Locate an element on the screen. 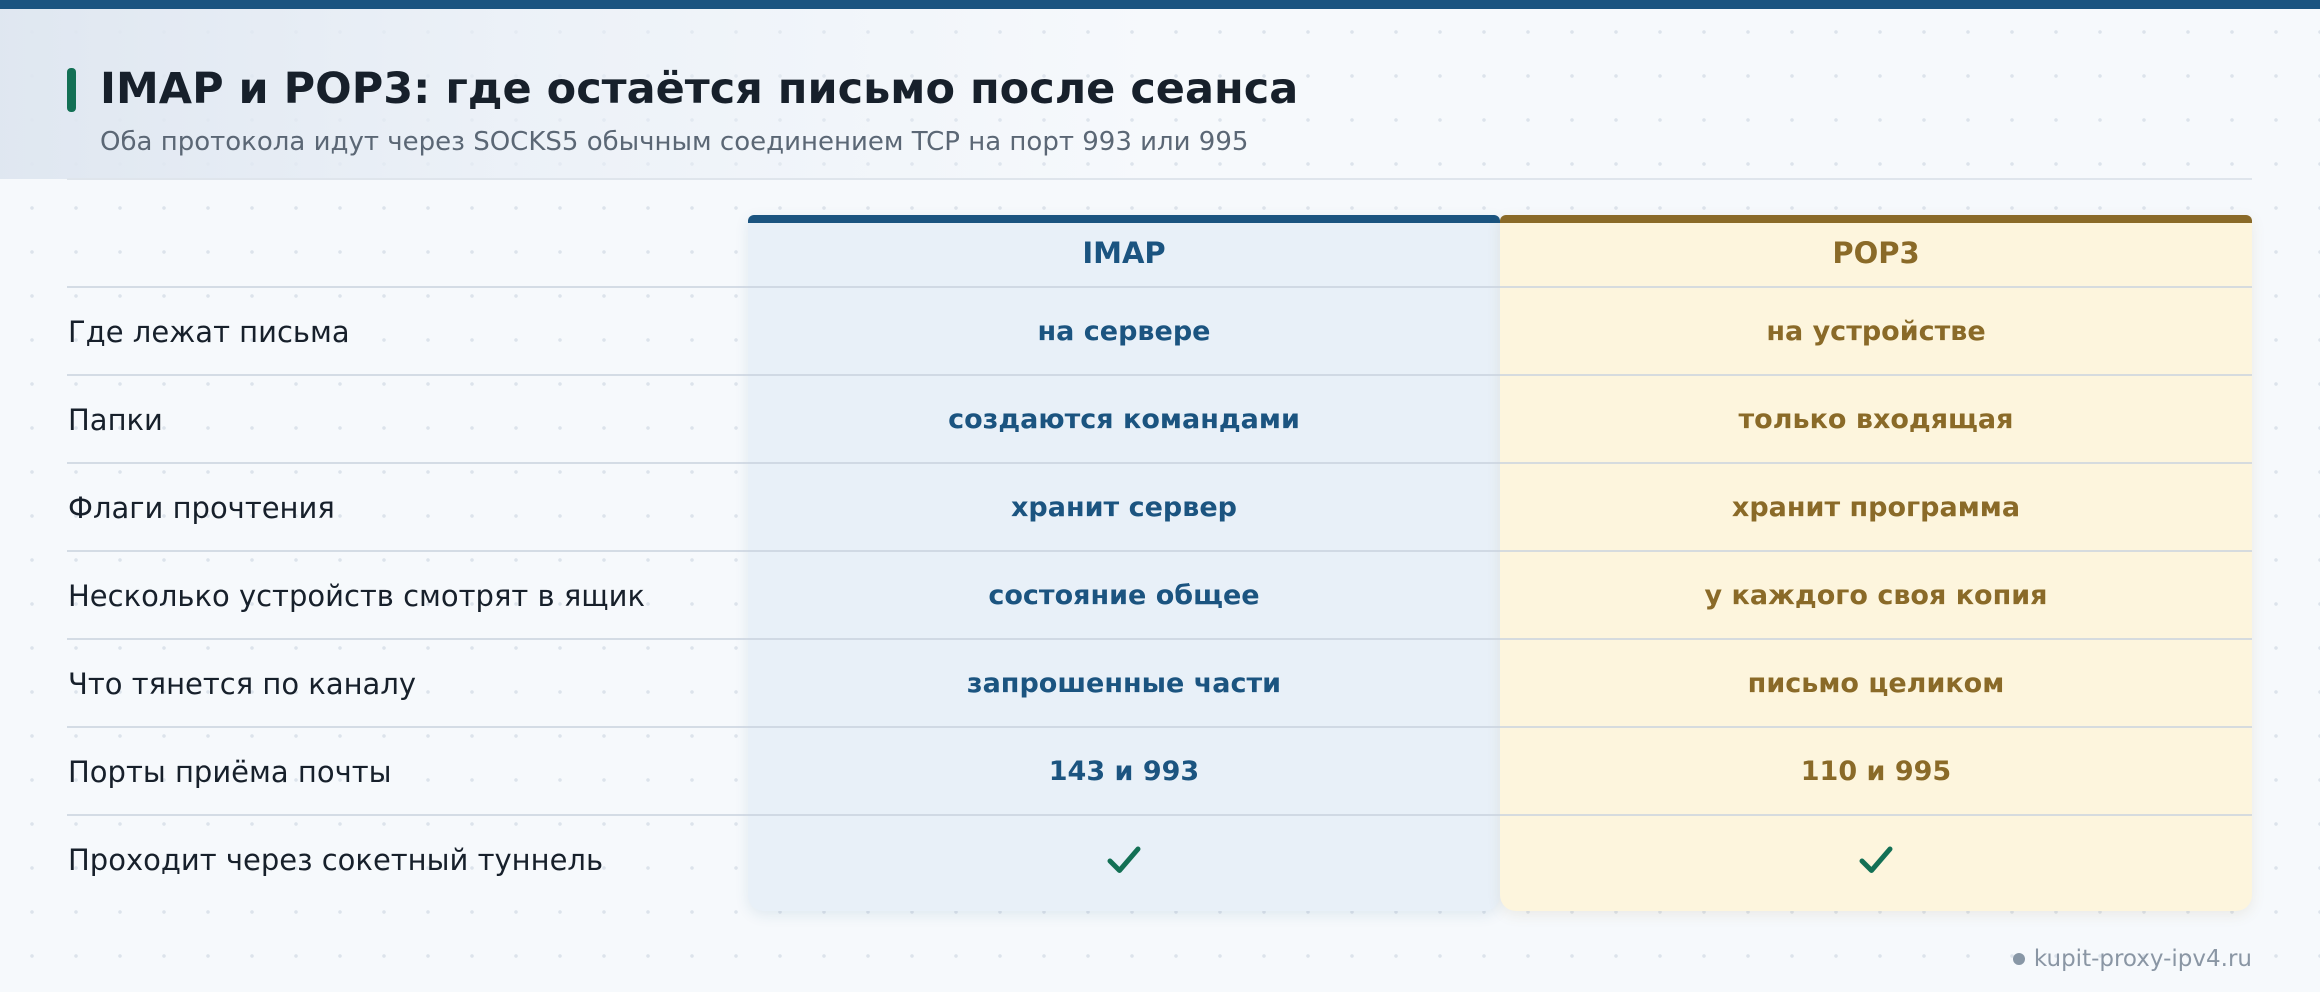  imap-cell: хранит сервер is located at coordinates (1124, 507).